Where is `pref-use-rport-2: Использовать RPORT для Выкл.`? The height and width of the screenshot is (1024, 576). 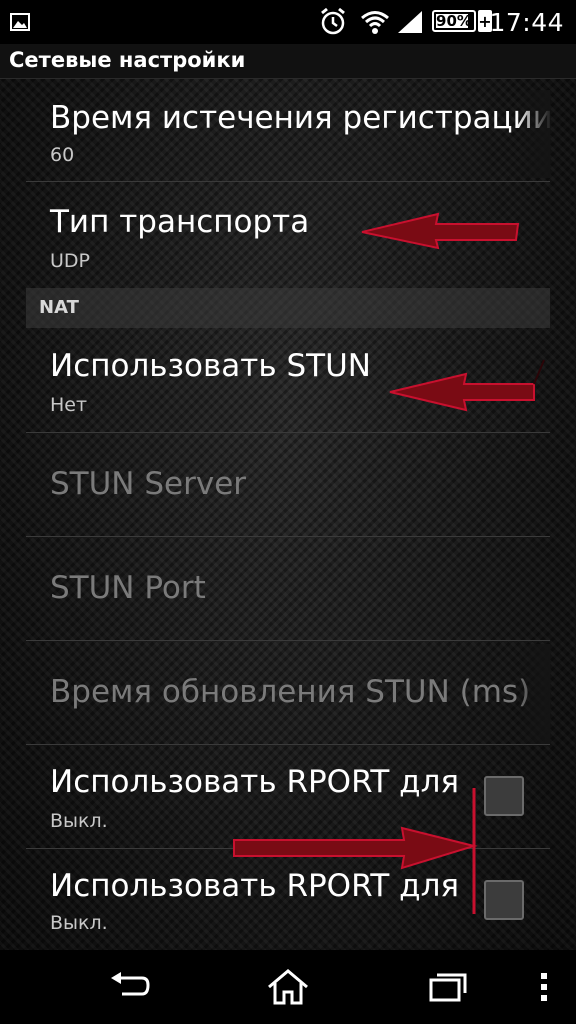
pref-use-rport-2: Использовать RPORT для Выкл. is located at coordinates (288, 900).